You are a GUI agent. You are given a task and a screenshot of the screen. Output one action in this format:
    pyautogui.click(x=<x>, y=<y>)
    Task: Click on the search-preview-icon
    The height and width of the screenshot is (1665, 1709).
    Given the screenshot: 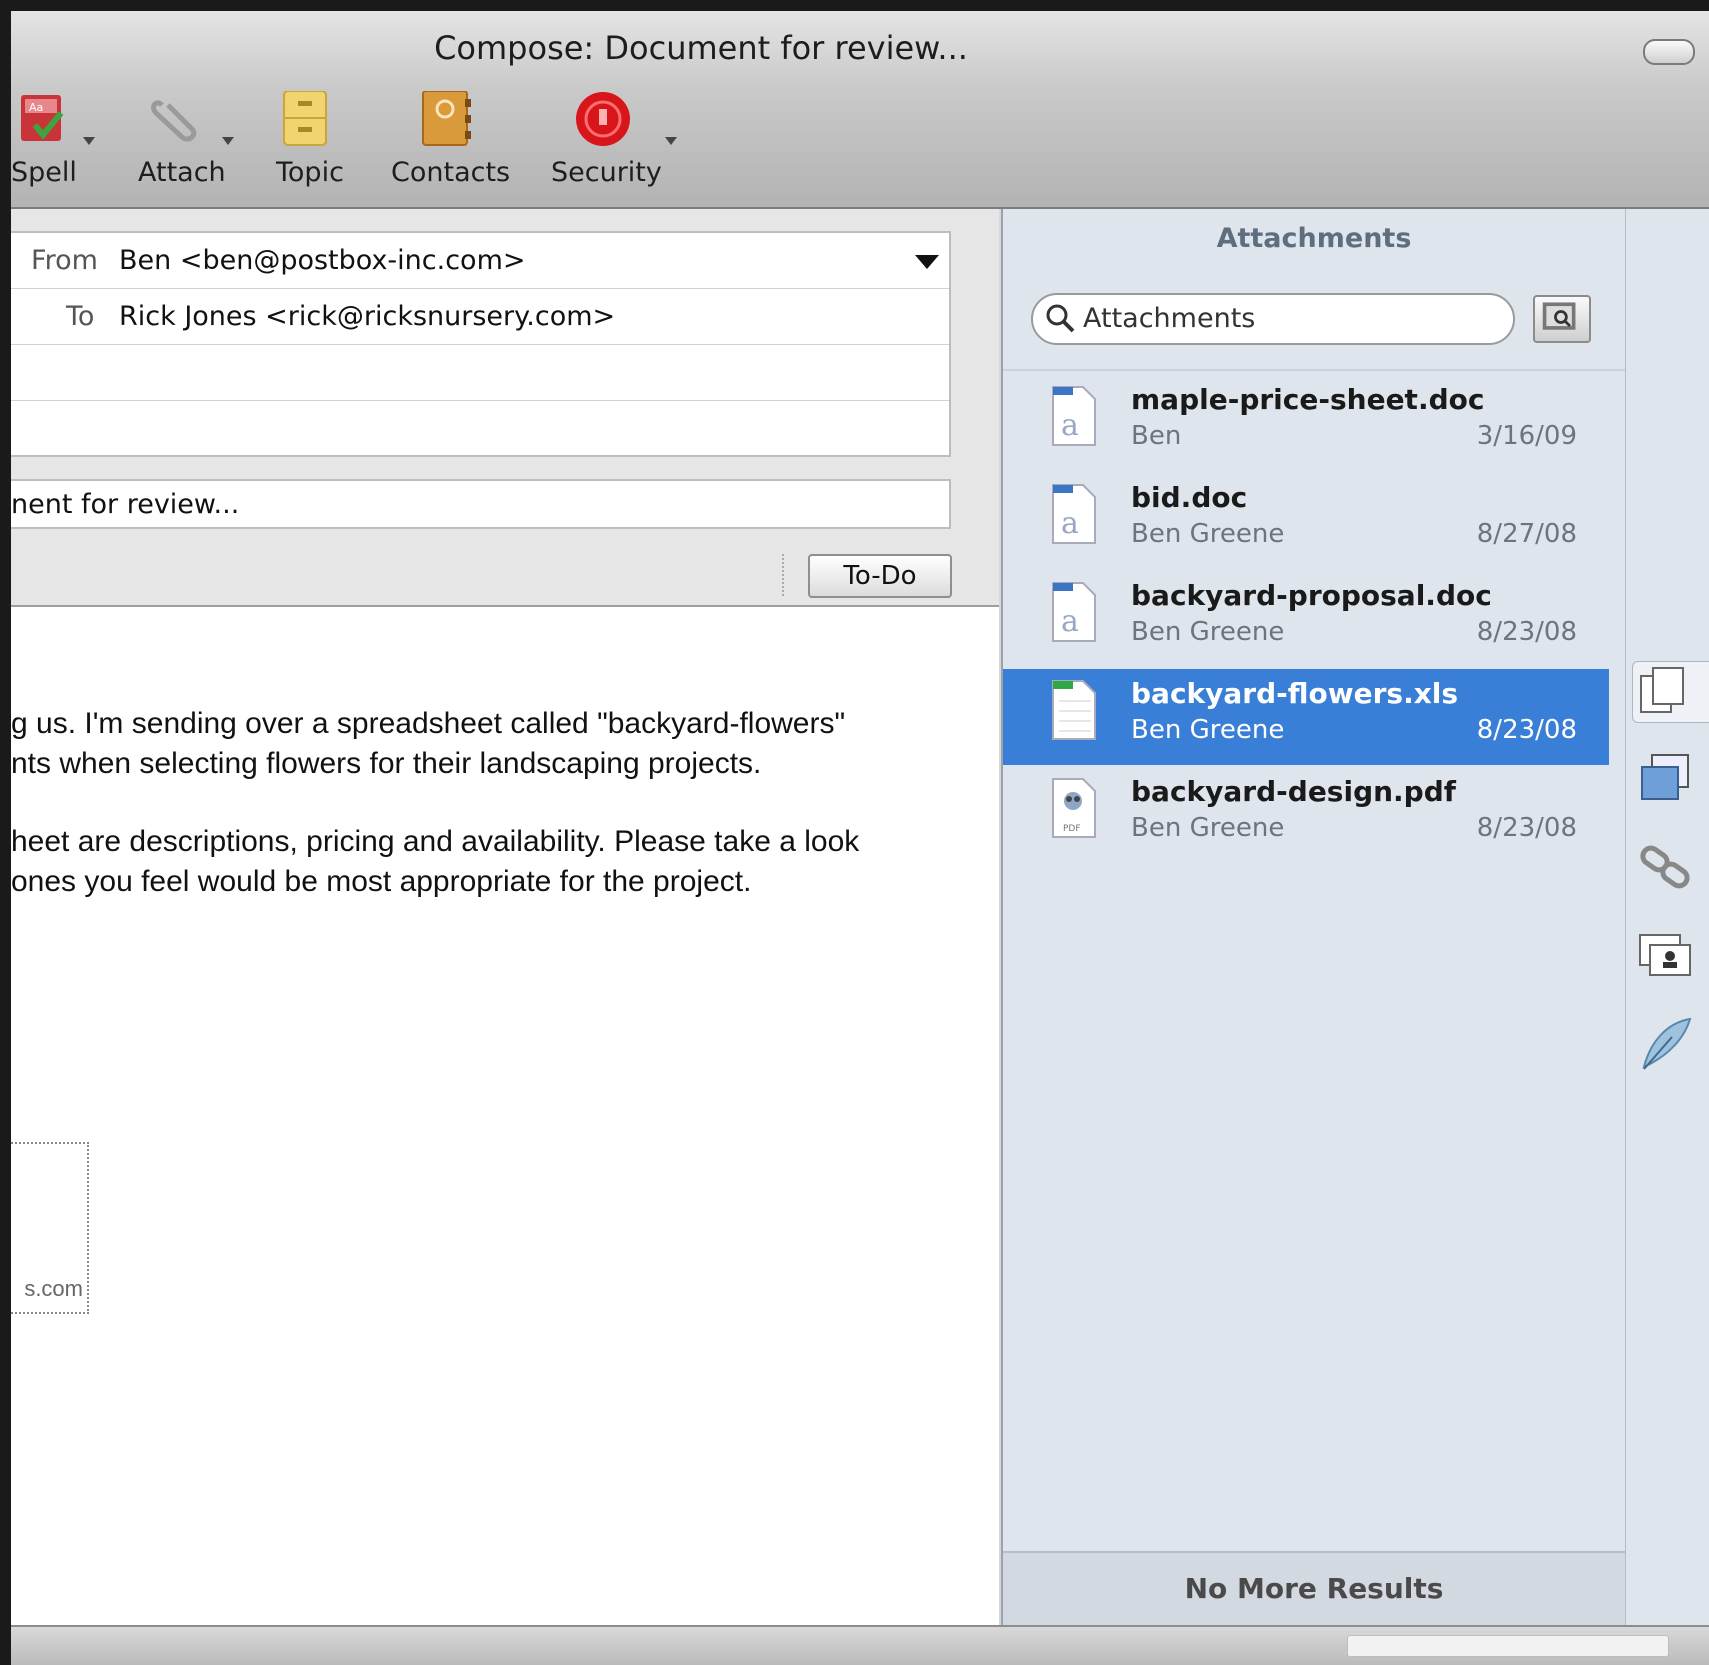 What is the action you would take?
    pyautogui.click(x=1559, y=316)
    